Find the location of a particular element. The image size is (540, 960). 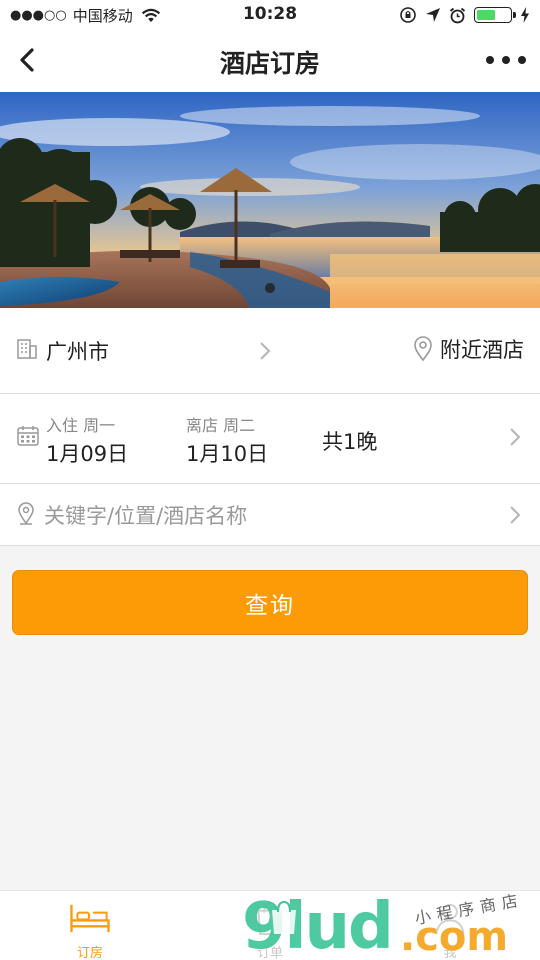

navigation-bar: 酒店订房 is located at coordinates (270, 61).